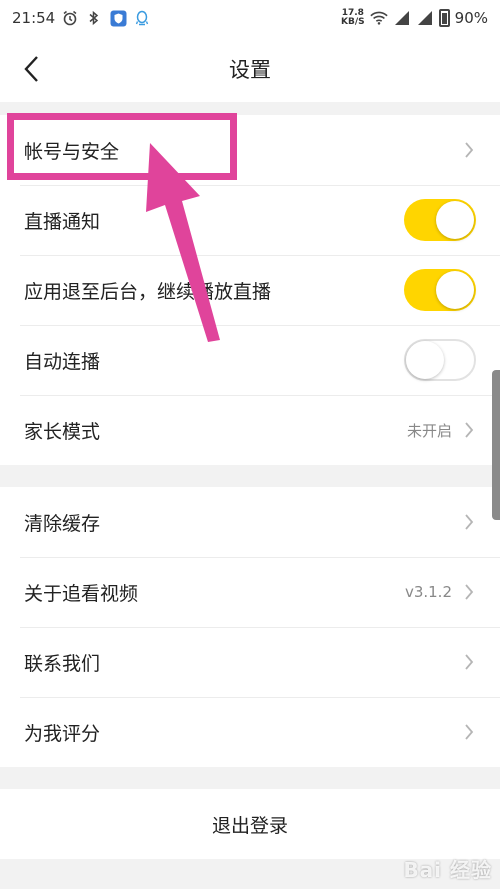 This screenshot has width=500, height=889. I want to click on bluetooth-icon, so click(94, 18).